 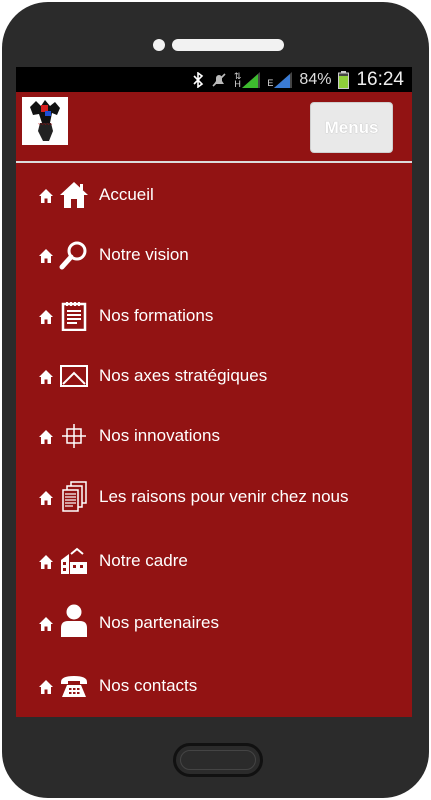 What do you see at coordinates (224, 496) in the screenshot?
I see `menu-item-label: Les raisons pour venir chez nous` at bounding box center [224, 496].